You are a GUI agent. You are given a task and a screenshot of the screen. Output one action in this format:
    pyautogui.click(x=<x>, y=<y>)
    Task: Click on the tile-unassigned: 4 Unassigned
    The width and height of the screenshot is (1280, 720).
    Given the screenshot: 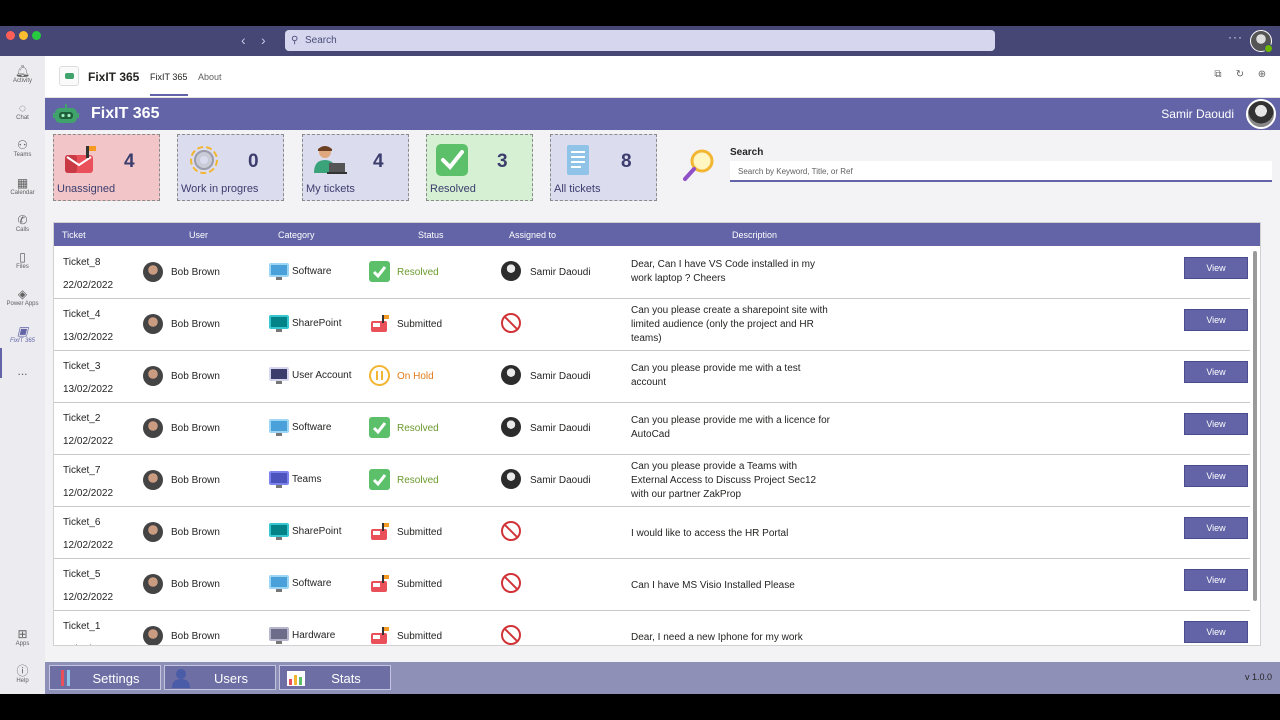 What is the action you would take?
    pyautogui.click(x=106, y=167)
    